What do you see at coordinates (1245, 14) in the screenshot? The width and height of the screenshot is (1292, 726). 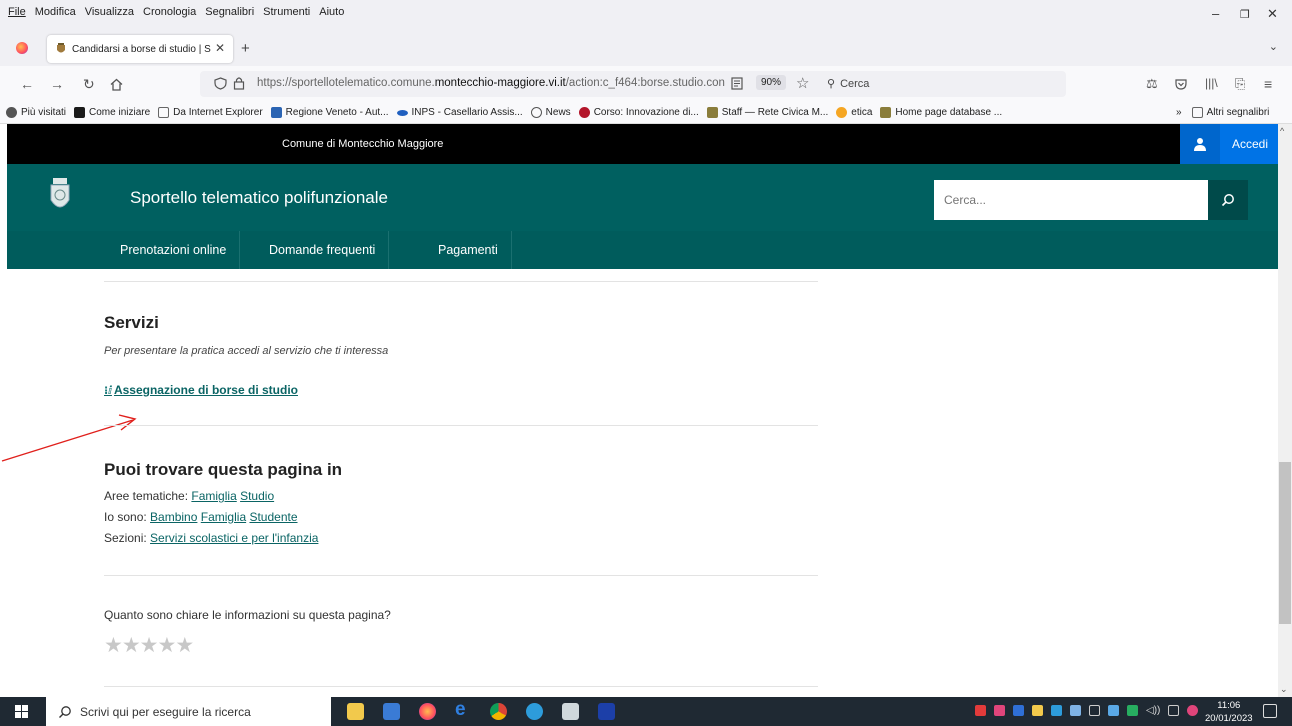 I see `restore-icon: ❐` at bounding box center [1245, 14].